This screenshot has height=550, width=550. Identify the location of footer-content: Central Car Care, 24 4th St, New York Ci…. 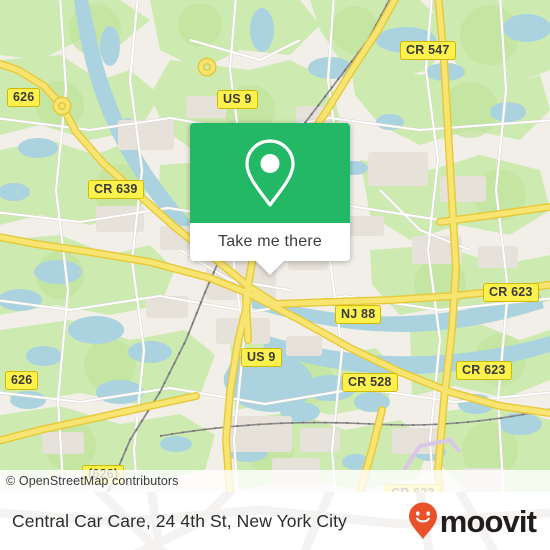
(275, 521).